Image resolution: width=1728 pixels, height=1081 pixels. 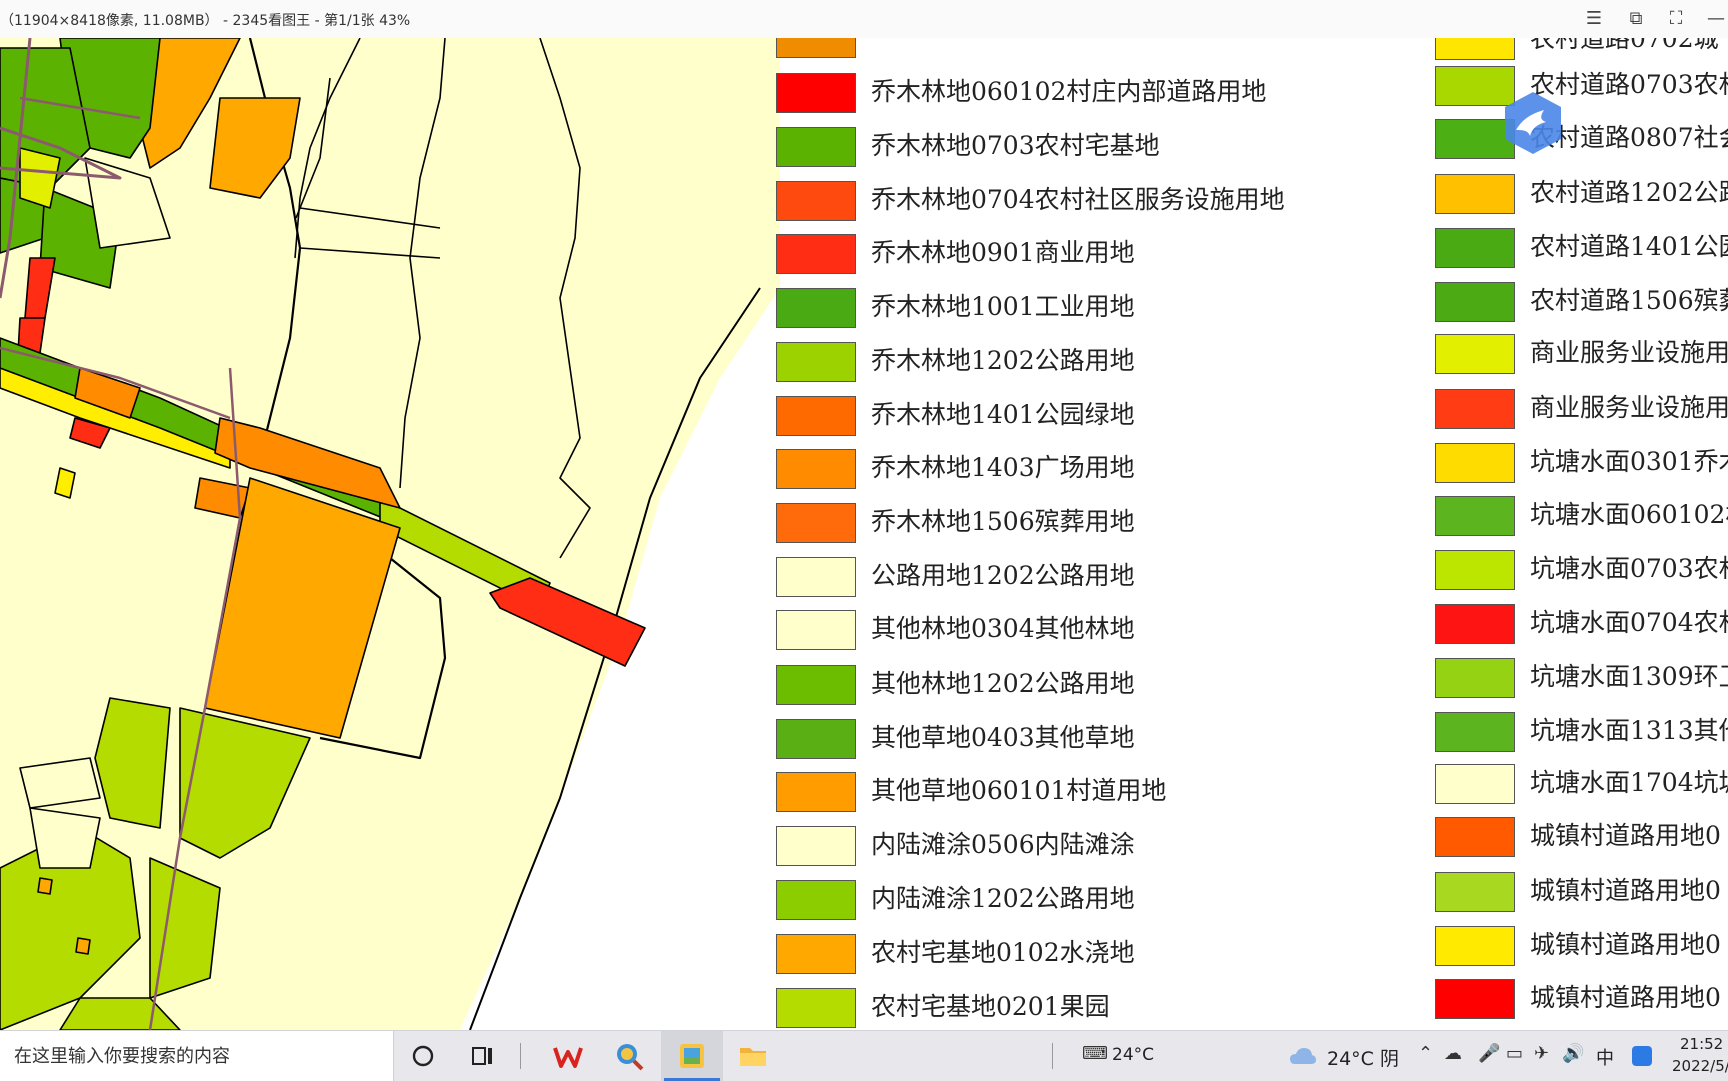 I want to click on image-viewer-icon, so click(x=692, y=1056).